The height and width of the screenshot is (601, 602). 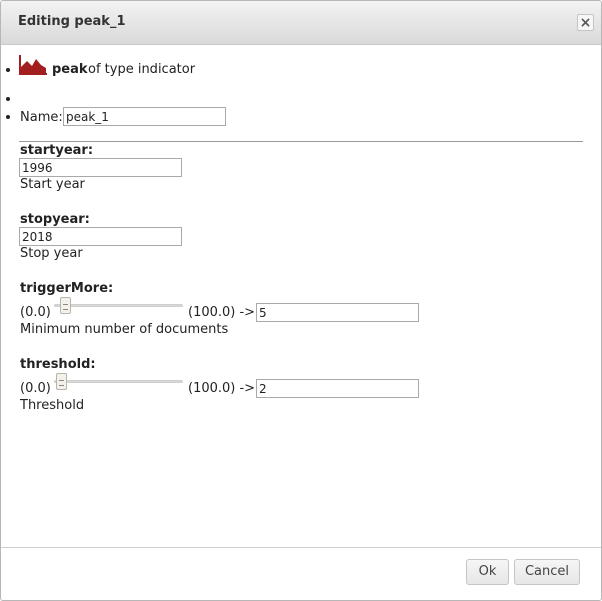 What do you see at coordinates (58, 364) in the screenshot?
I see `threshold-title: threshold:` at bounding box center [58, 364].